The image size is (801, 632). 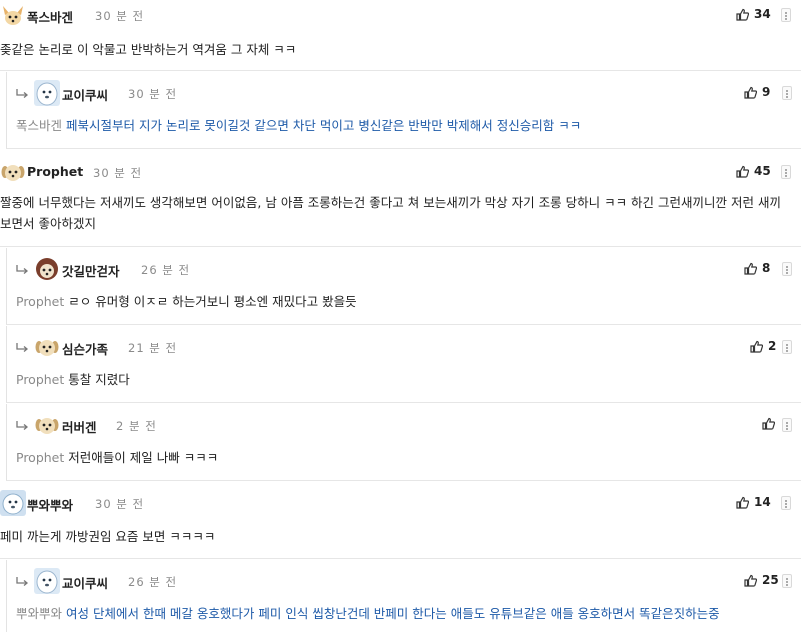 I want to click on like-button: 34, so click(x=753, y=14).